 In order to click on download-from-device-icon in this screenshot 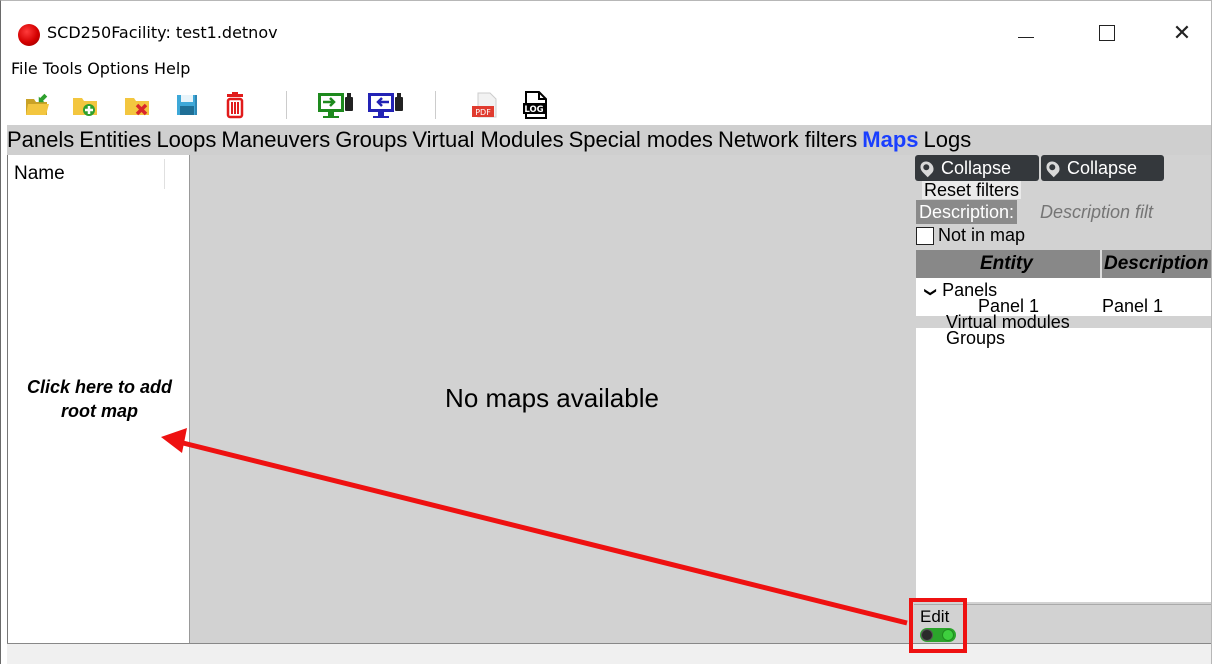, I will do `click(386, 105)`.